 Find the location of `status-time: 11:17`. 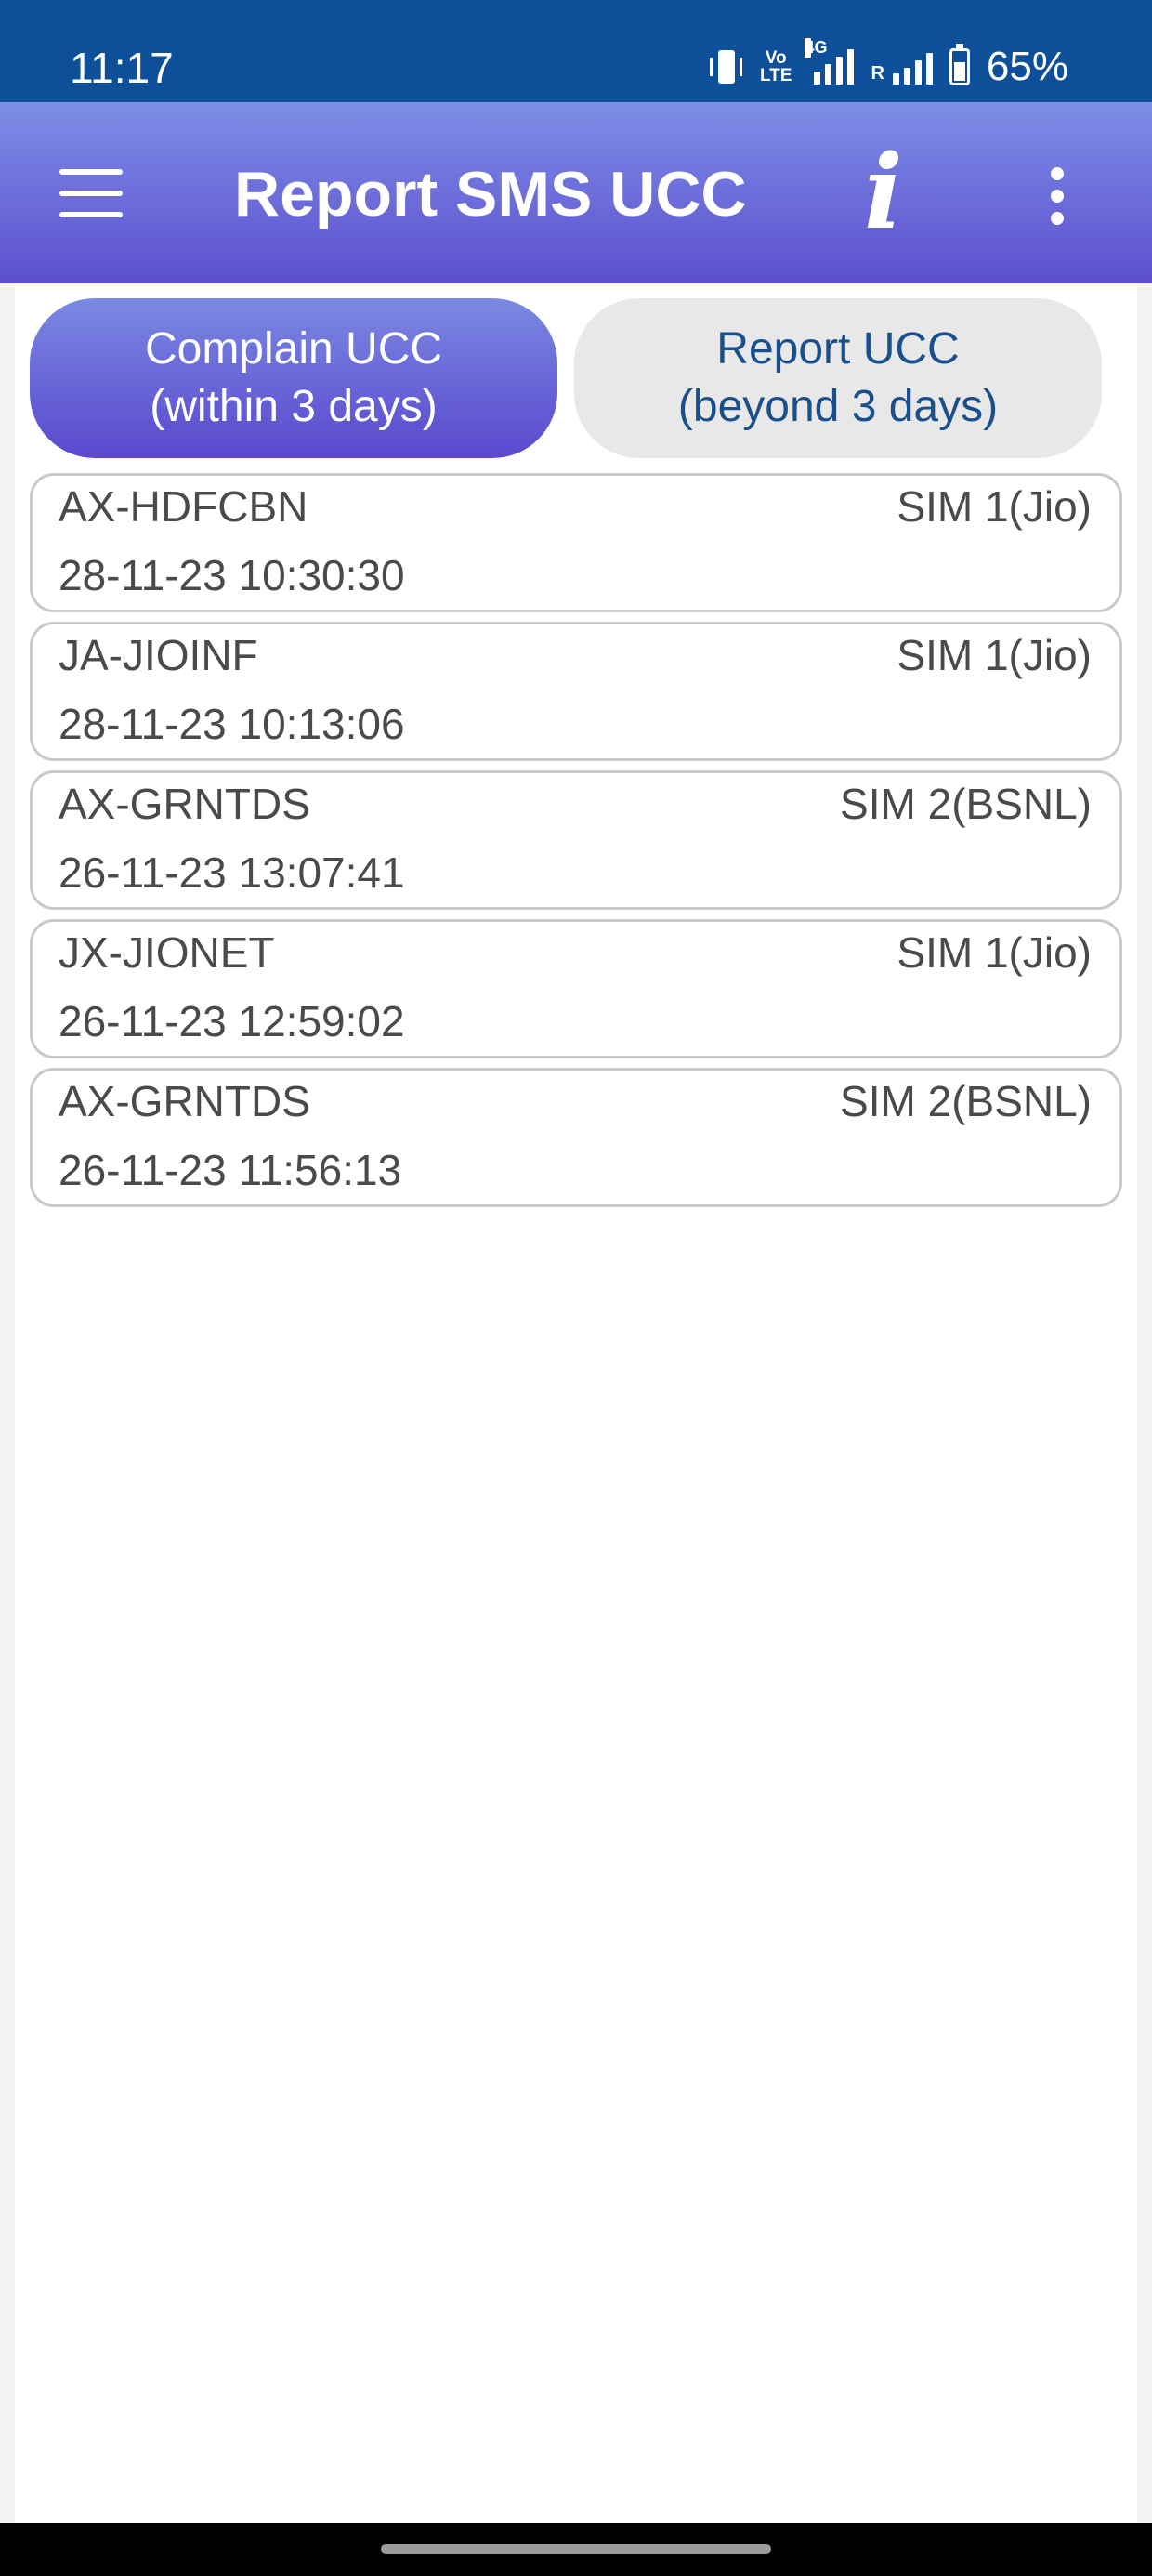

status-time: 11:17 is located at coordinates (122, 68).